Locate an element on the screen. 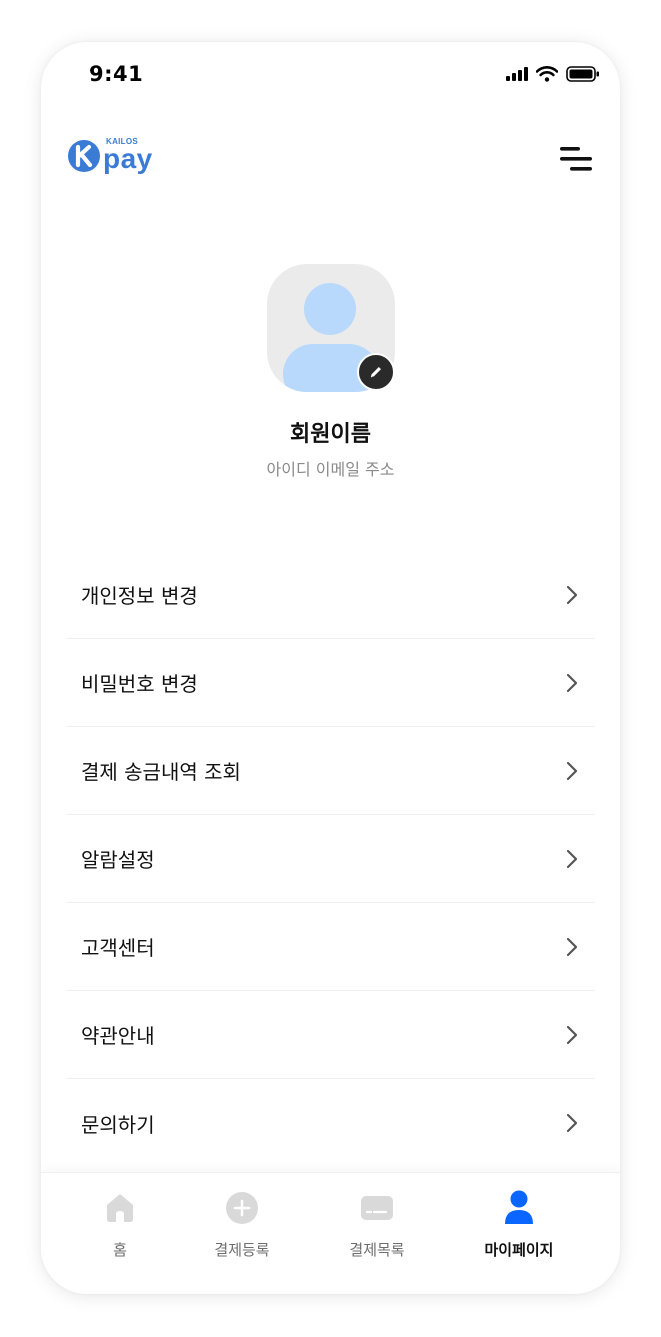  battery-icon is located at coordinates (582, 74).